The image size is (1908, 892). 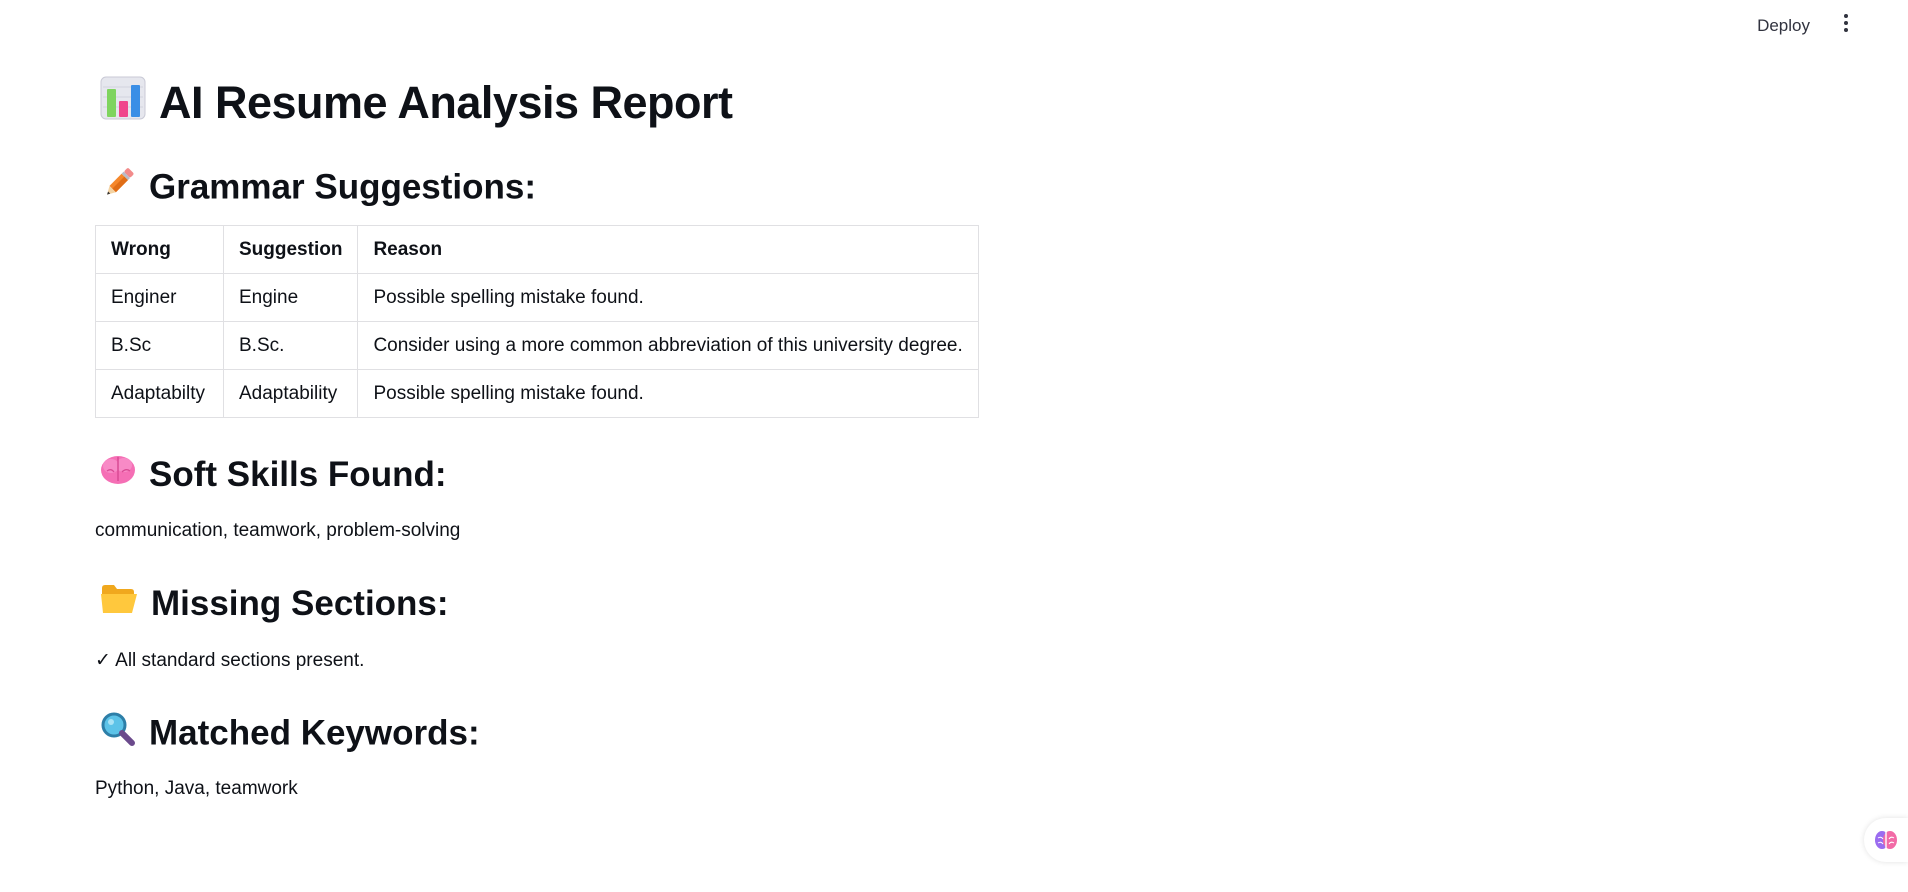 I want to click on cell-suggestion: Engine, so click(x=290, y=297).